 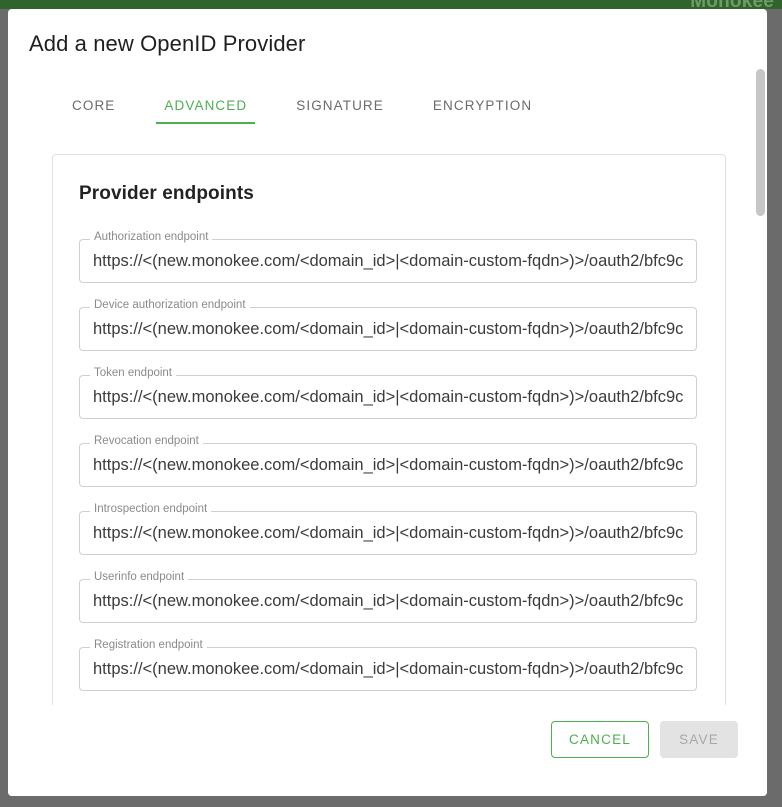 What do you see at coordinates (760, 142) in the screenshot?
I see `dialog-scrollbar-thumb` at bounding box center [760, 142].